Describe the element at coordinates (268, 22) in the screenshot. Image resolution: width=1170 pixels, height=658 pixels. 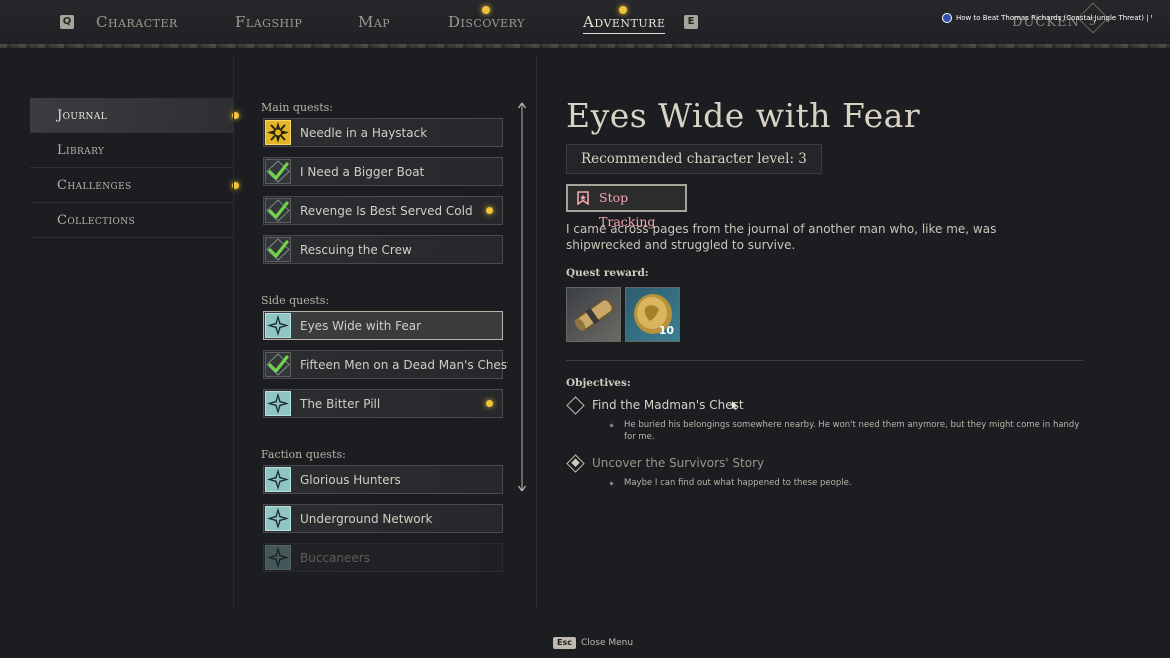
I see `tab-flagship: Flagship` at that location.